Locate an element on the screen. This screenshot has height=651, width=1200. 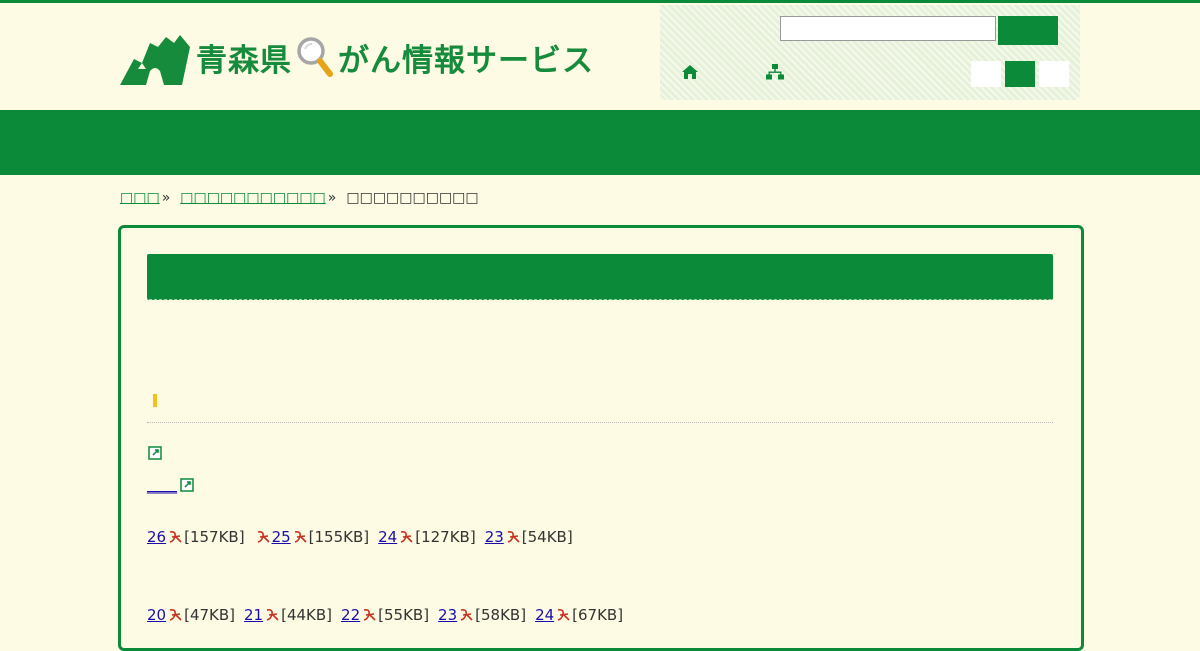
breadcrumb: □□□ » □□□□□□□□□□□ » □□□□□□□□□□ is located at coordinates (299, 198).